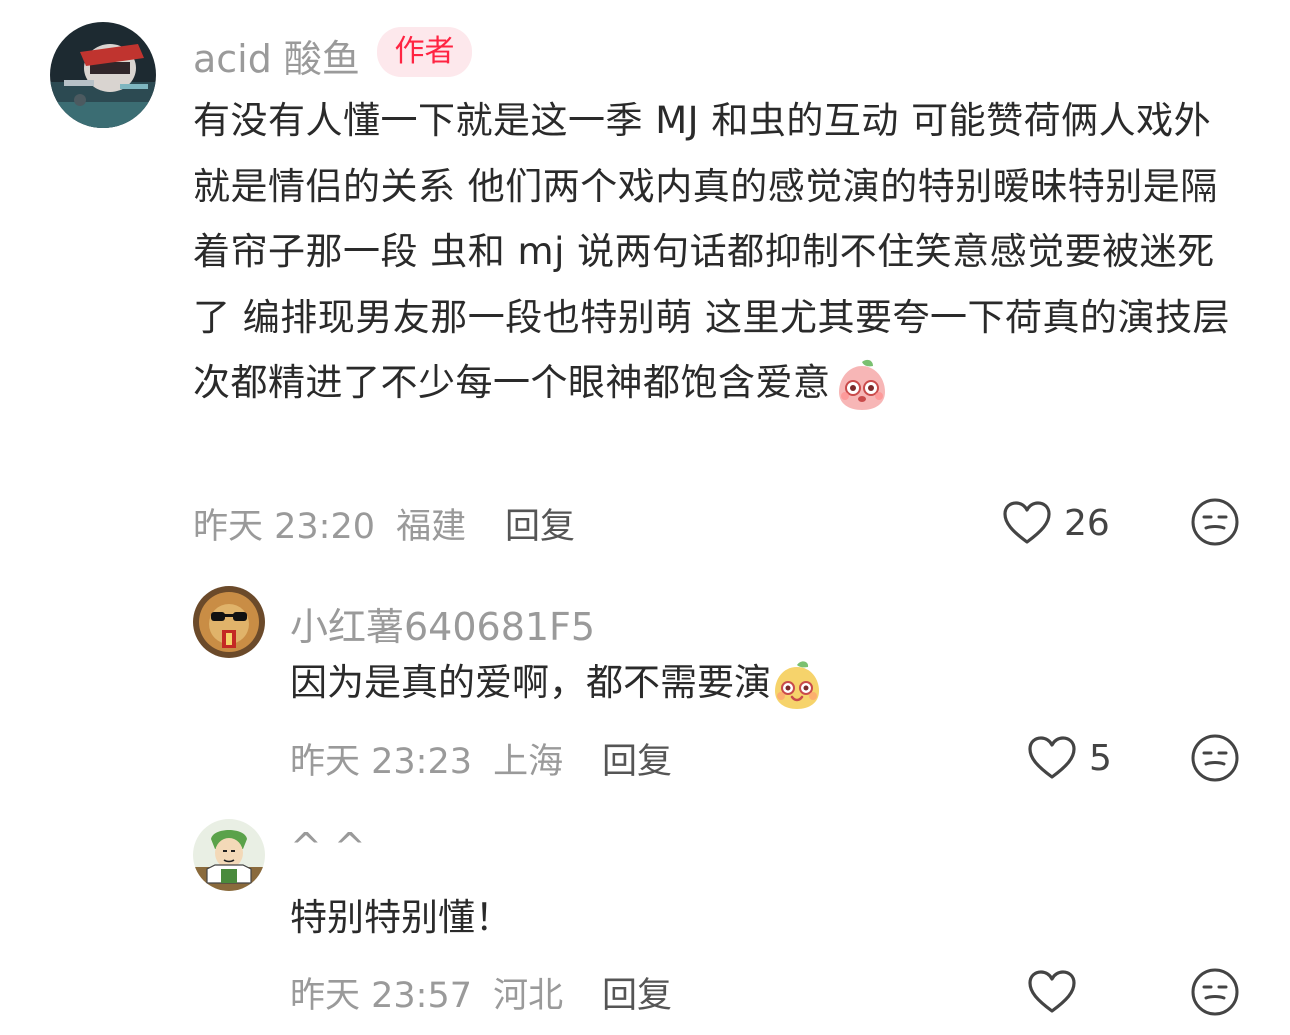  I want to click on author-badge: 作者, so click(424, 52).